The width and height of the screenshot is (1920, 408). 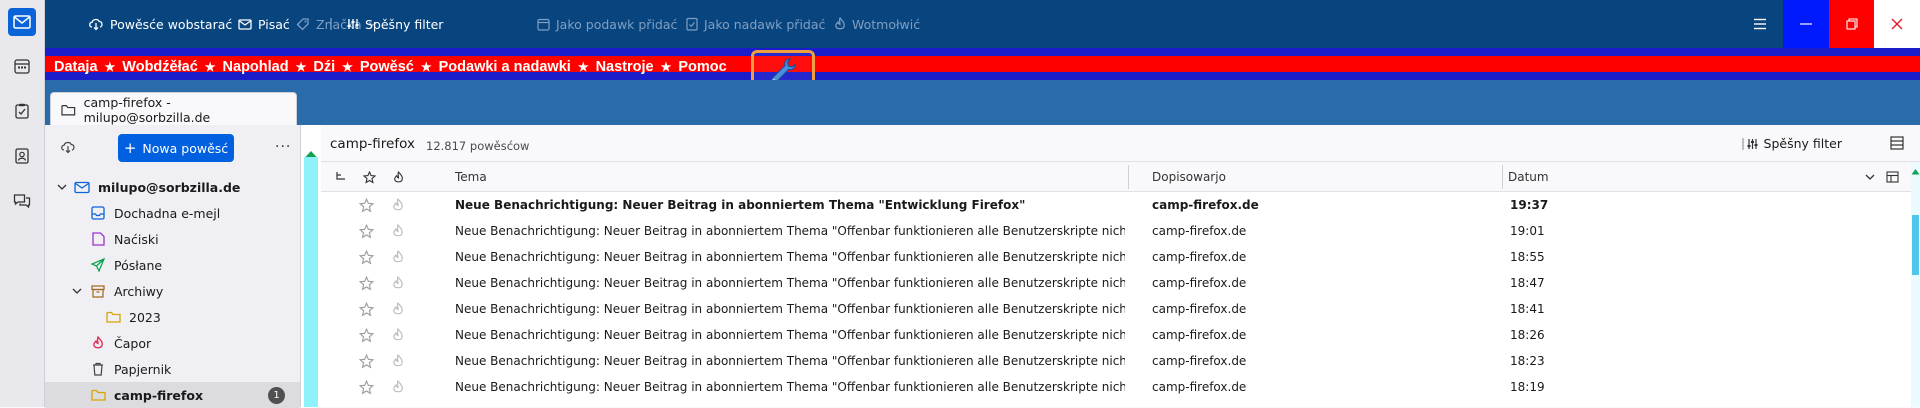 What do you see at coordinates (1760, 24) in the screenshot?
I see `app-menu-button` at bounding box center [1760, 24].